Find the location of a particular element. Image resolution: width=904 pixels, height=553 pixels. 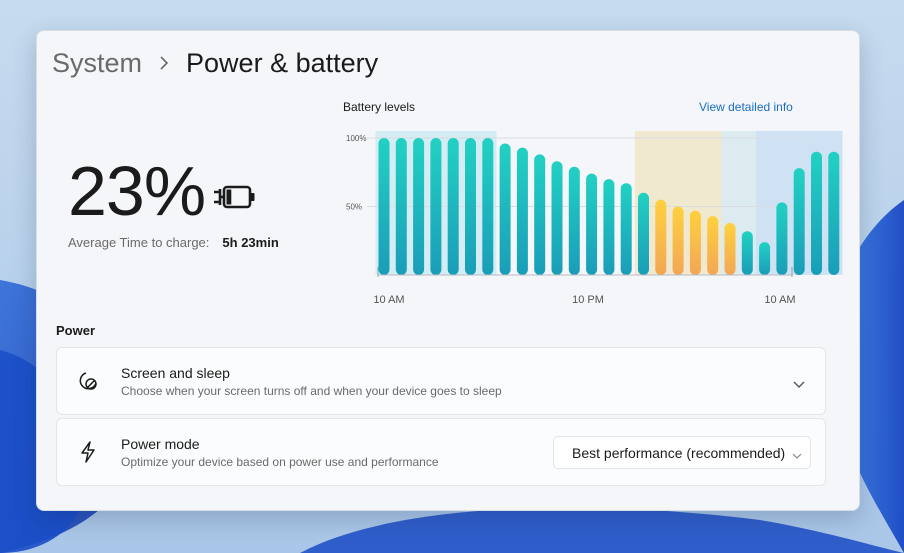

screen-sleep-title: Screen and sleep is located at coordinates (175, 373).